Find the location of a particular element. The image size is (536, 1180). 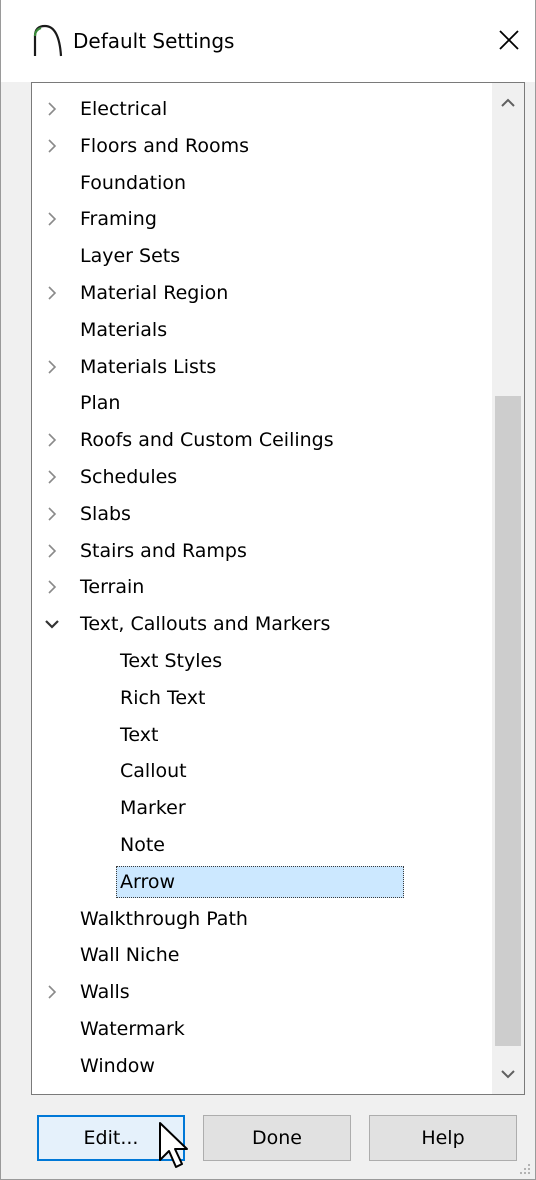

tree-item: Text Styles is located at coordinates (263, 661).